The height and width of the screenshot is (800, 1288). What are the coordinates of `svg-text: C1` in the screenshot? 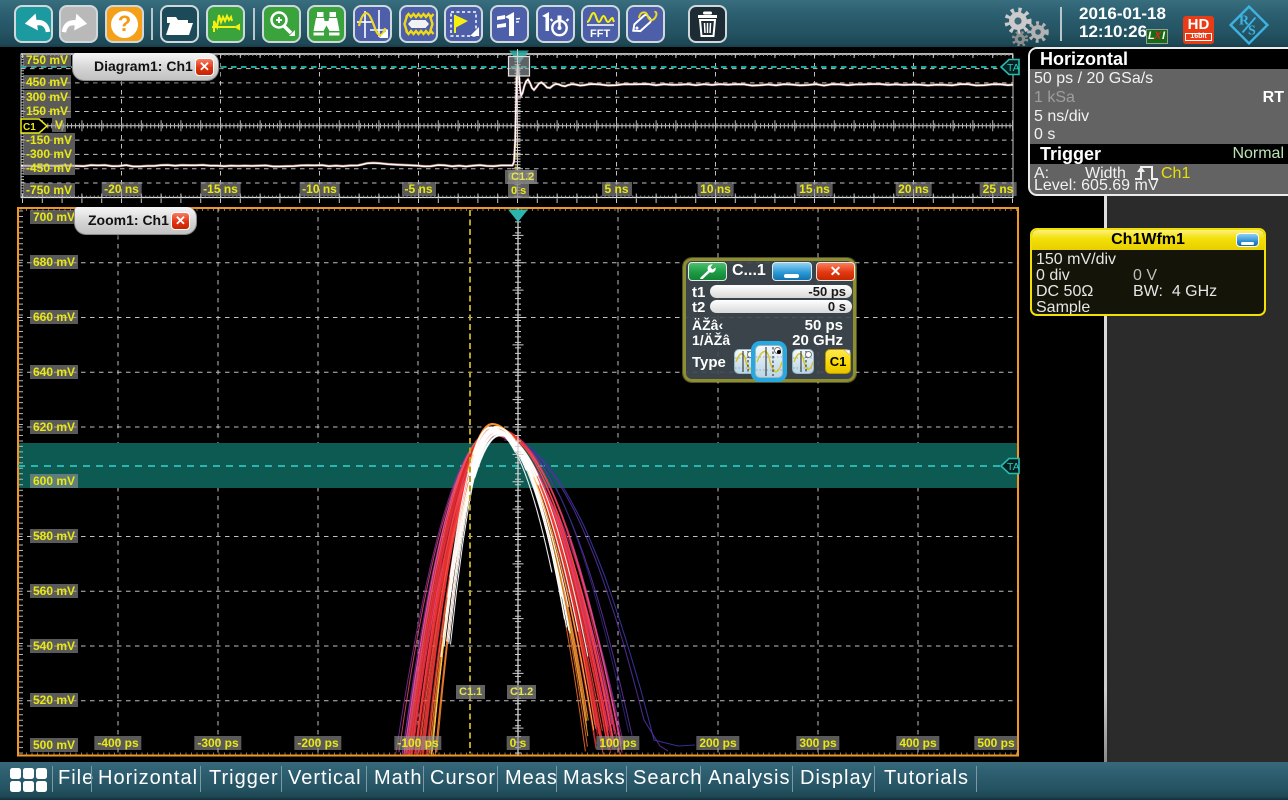 It's located at (29, 127).